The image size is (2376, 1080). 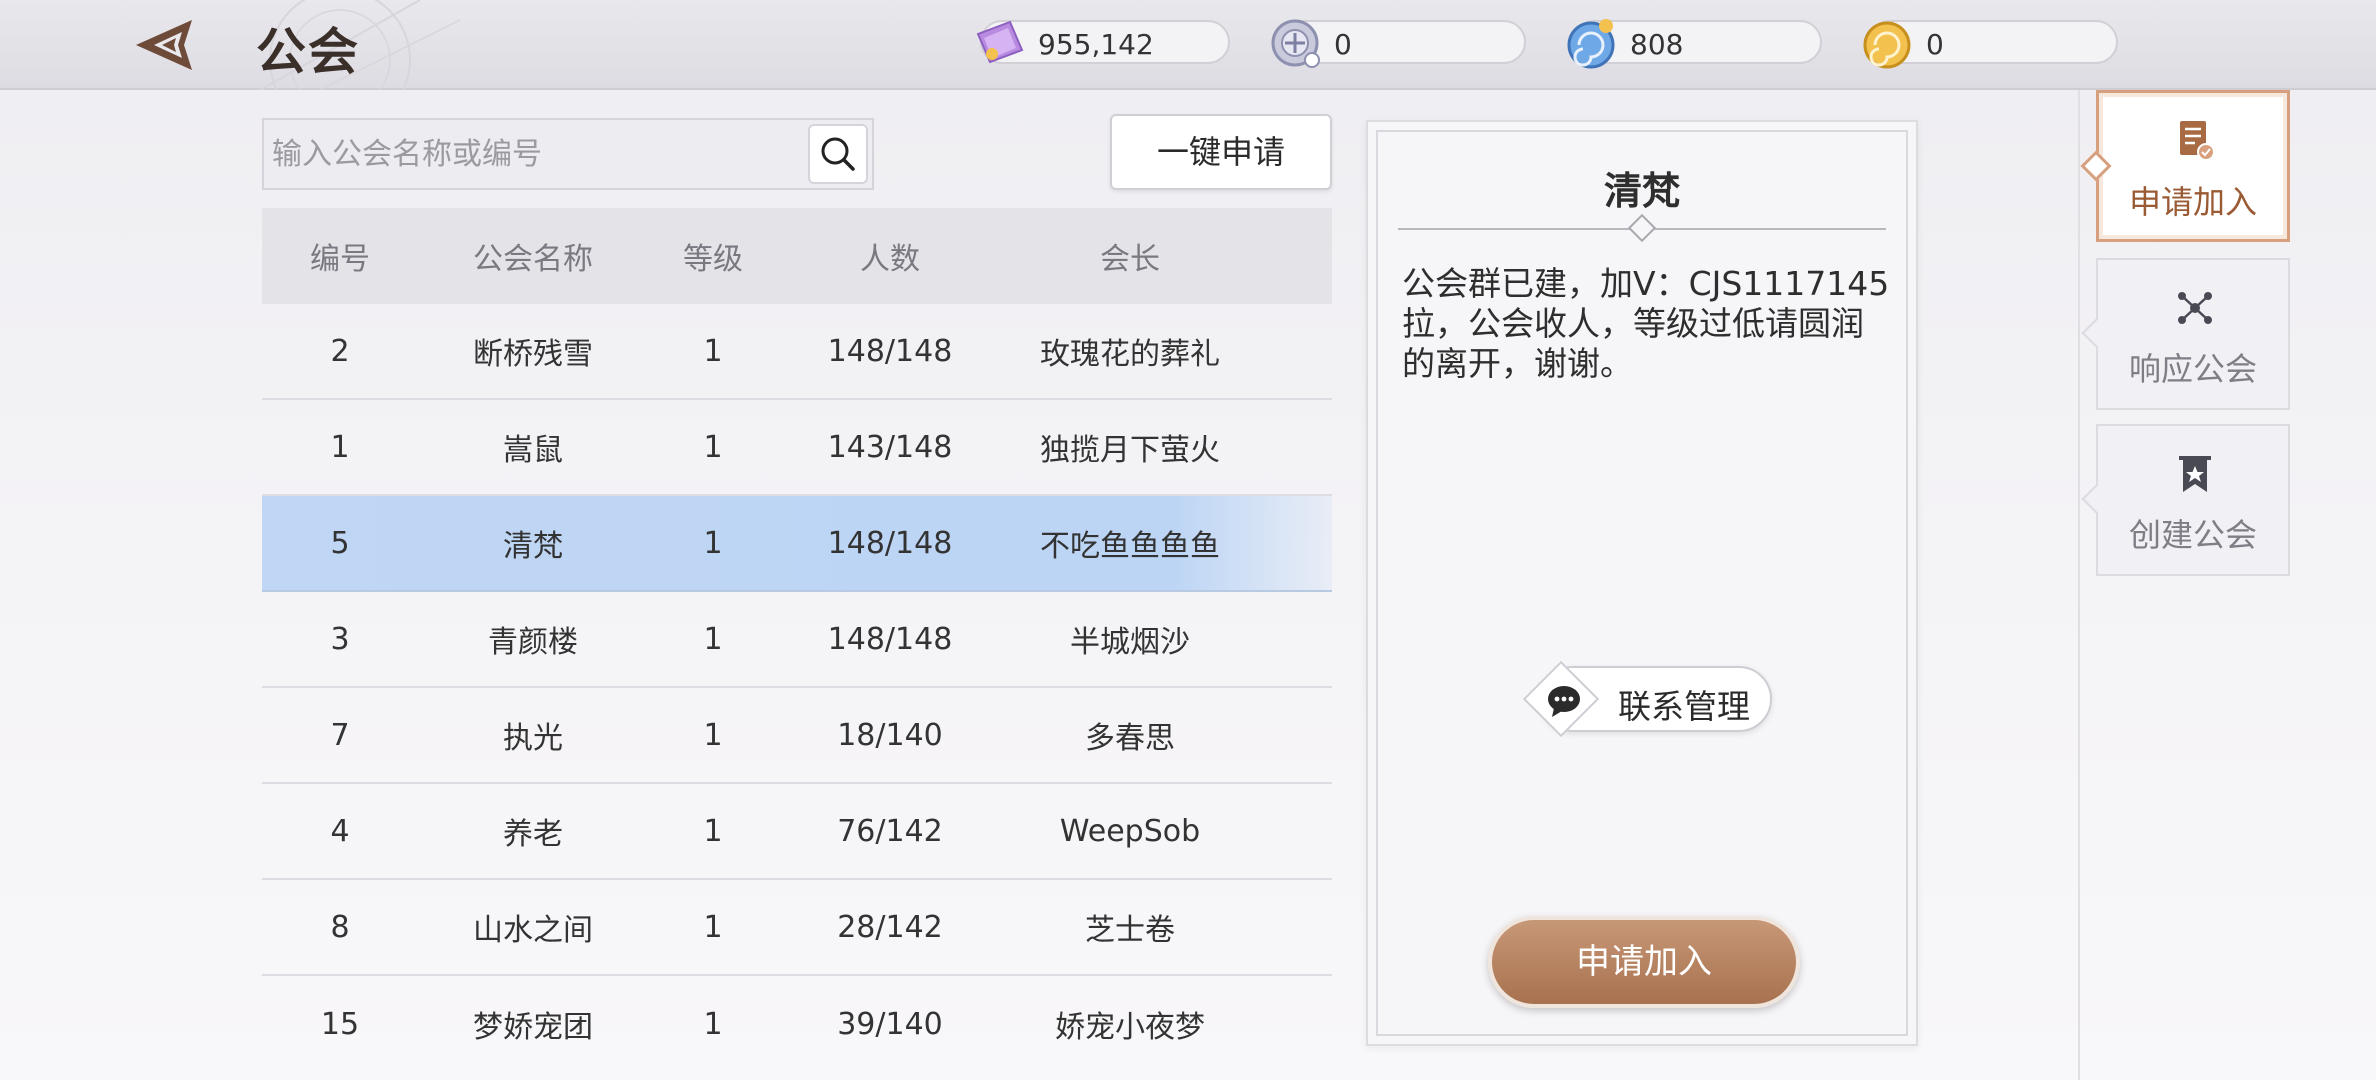 I want to click on cell-name: 青颜楼, so click(x=533, y=642).